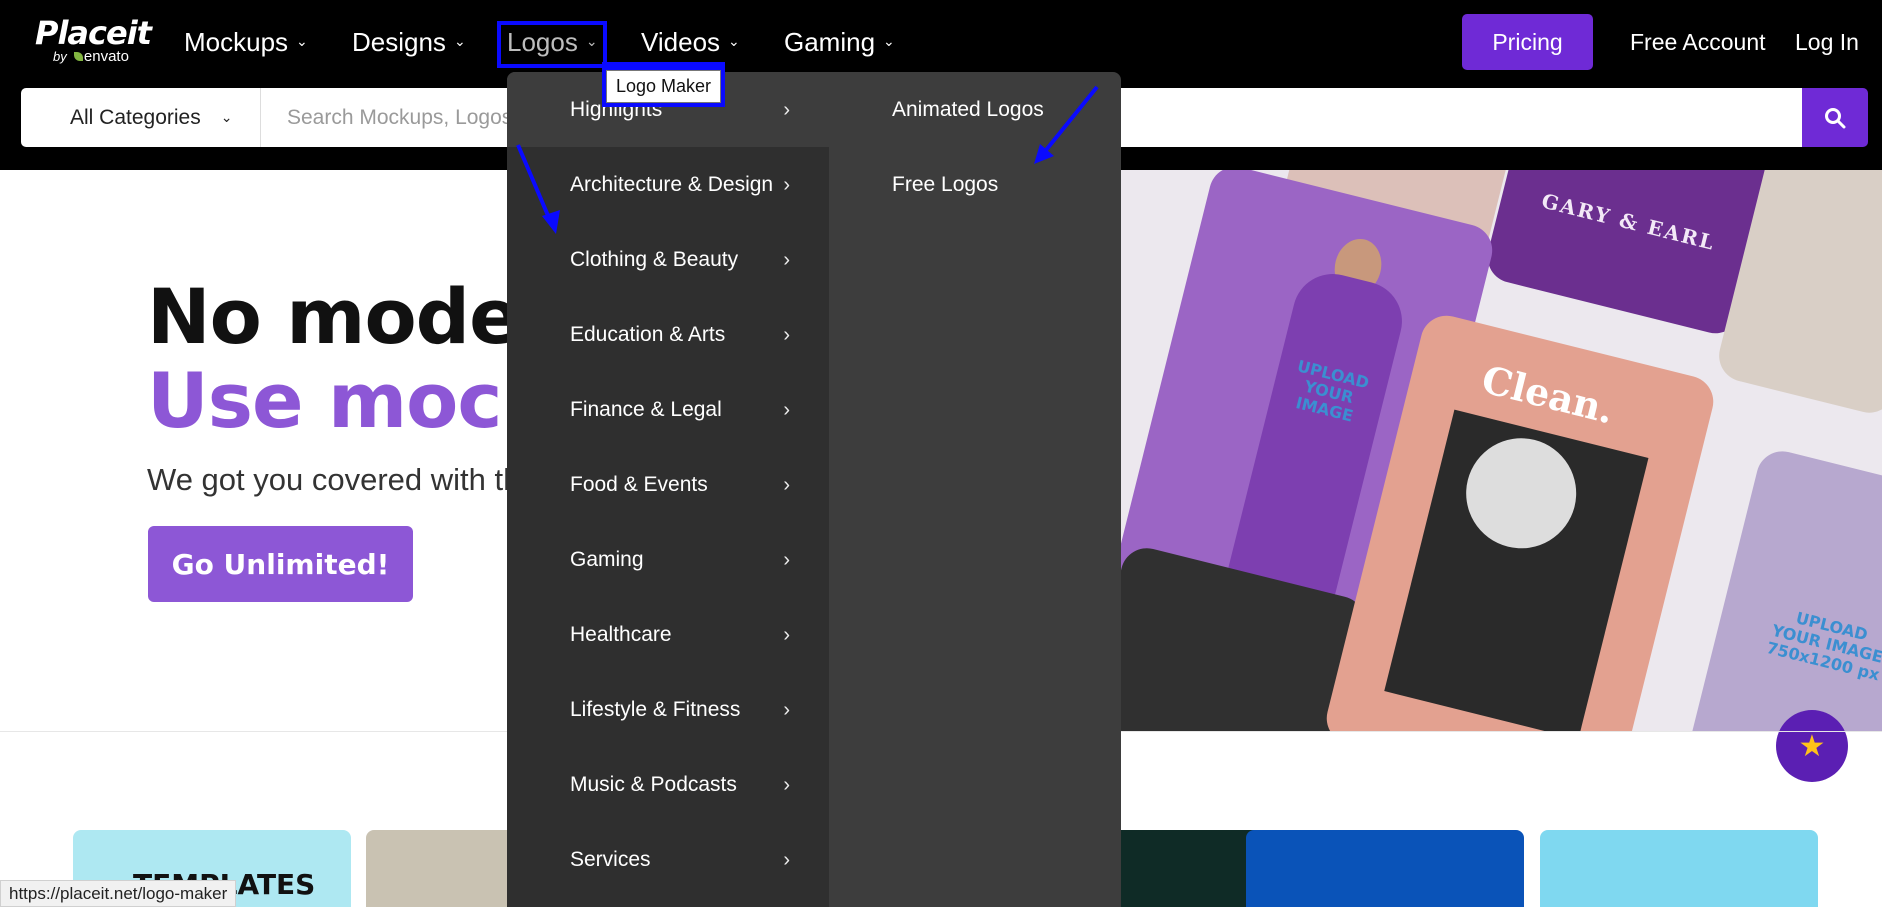 This screenshot has height=907, width=1882. I want to click on dropdown-item-label: Services, so click(610, 859).